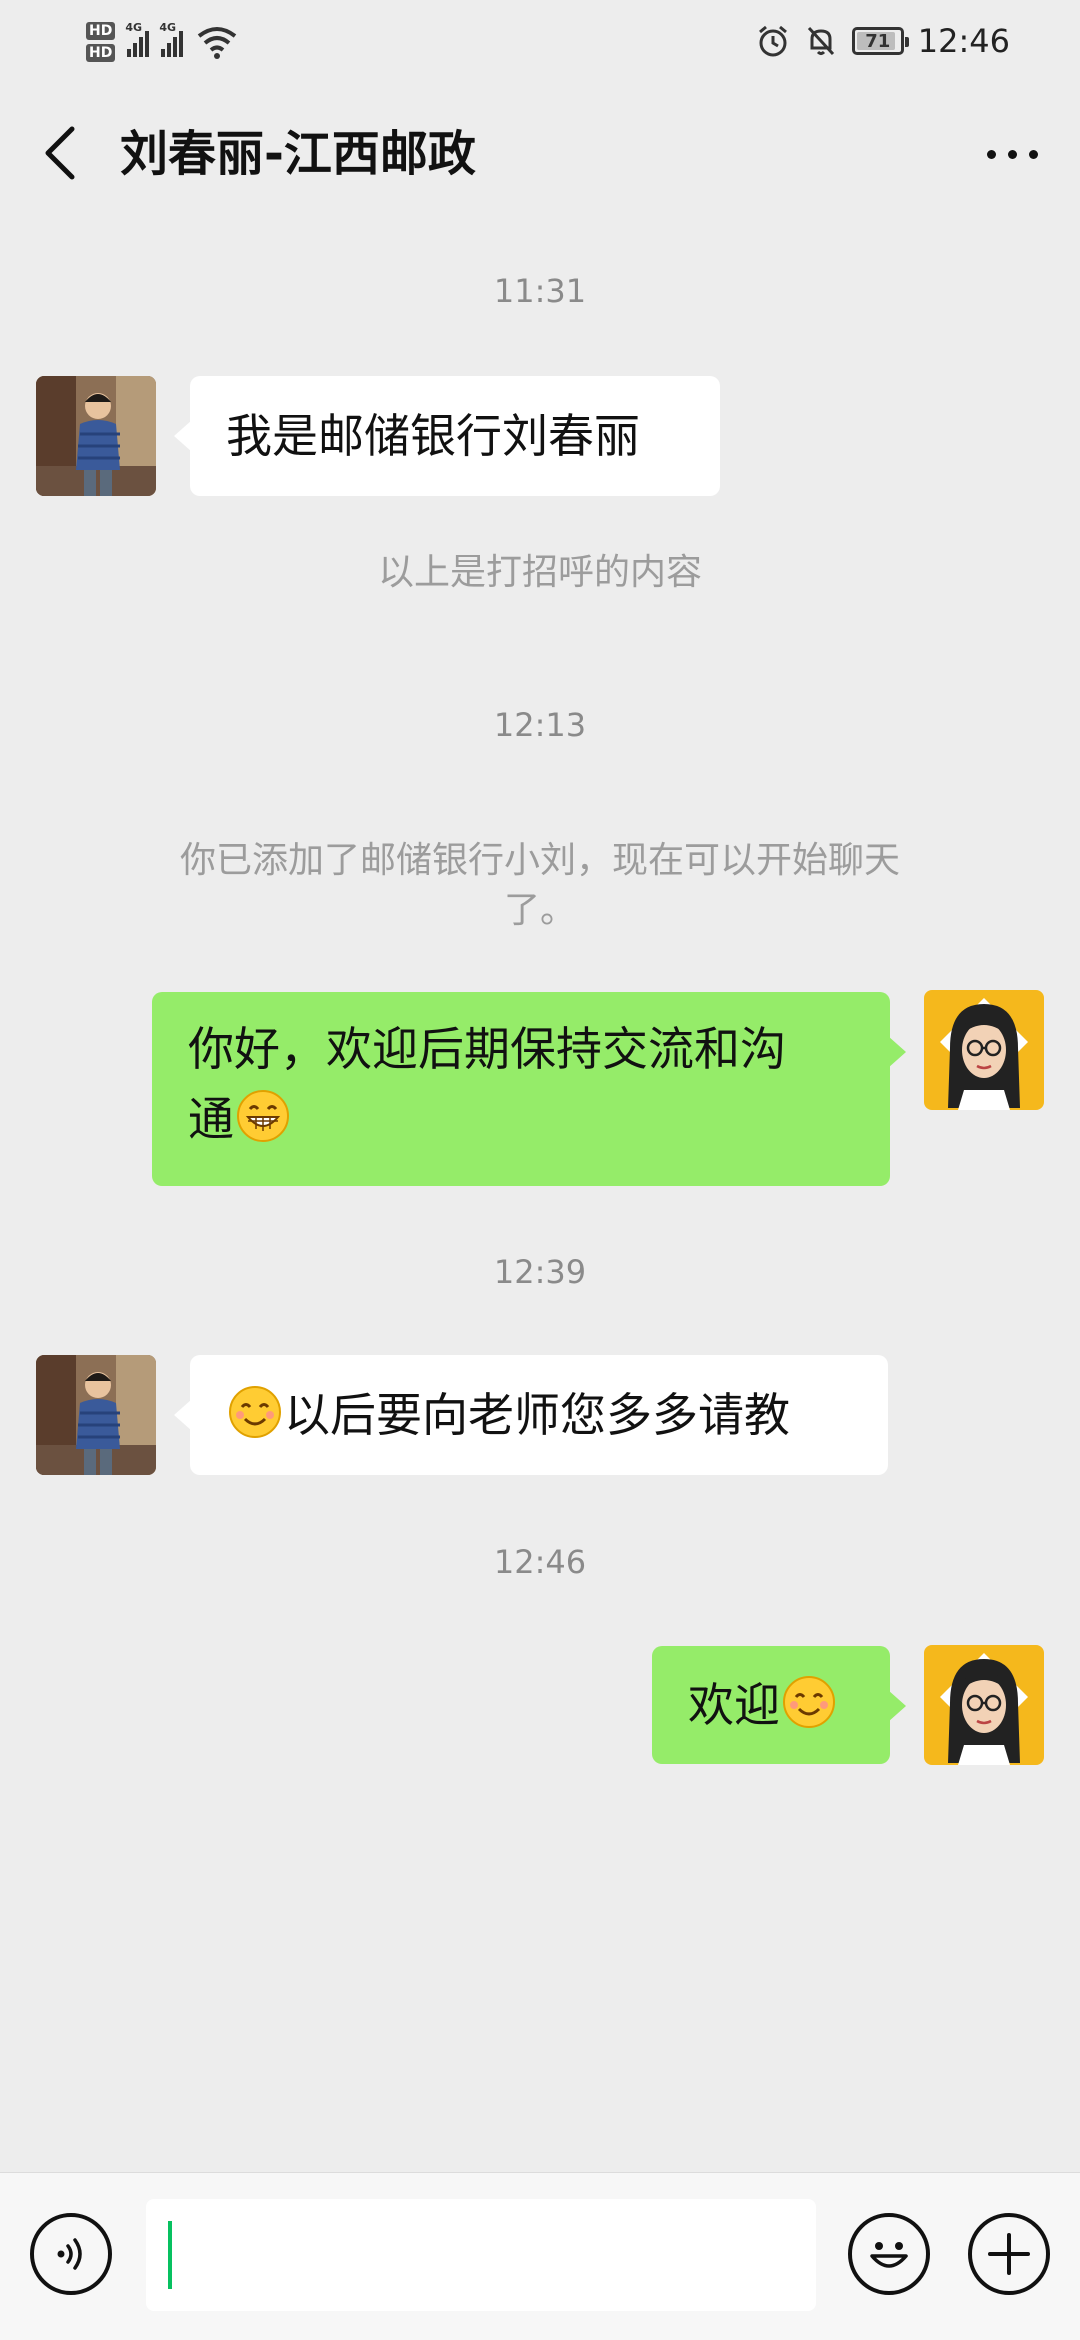 Image resolution: width=1080 pixels, height=2340 pixels. I want to click on plus-button, so click(1009, 2254).